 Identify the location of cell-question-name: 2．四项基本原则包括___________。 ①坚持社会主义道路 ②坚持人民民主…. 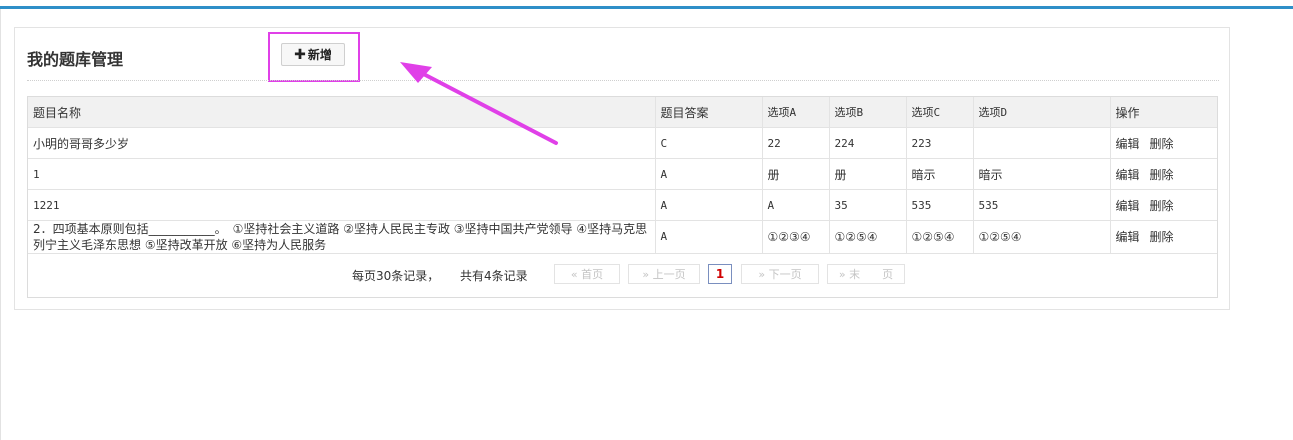
(342, 237).